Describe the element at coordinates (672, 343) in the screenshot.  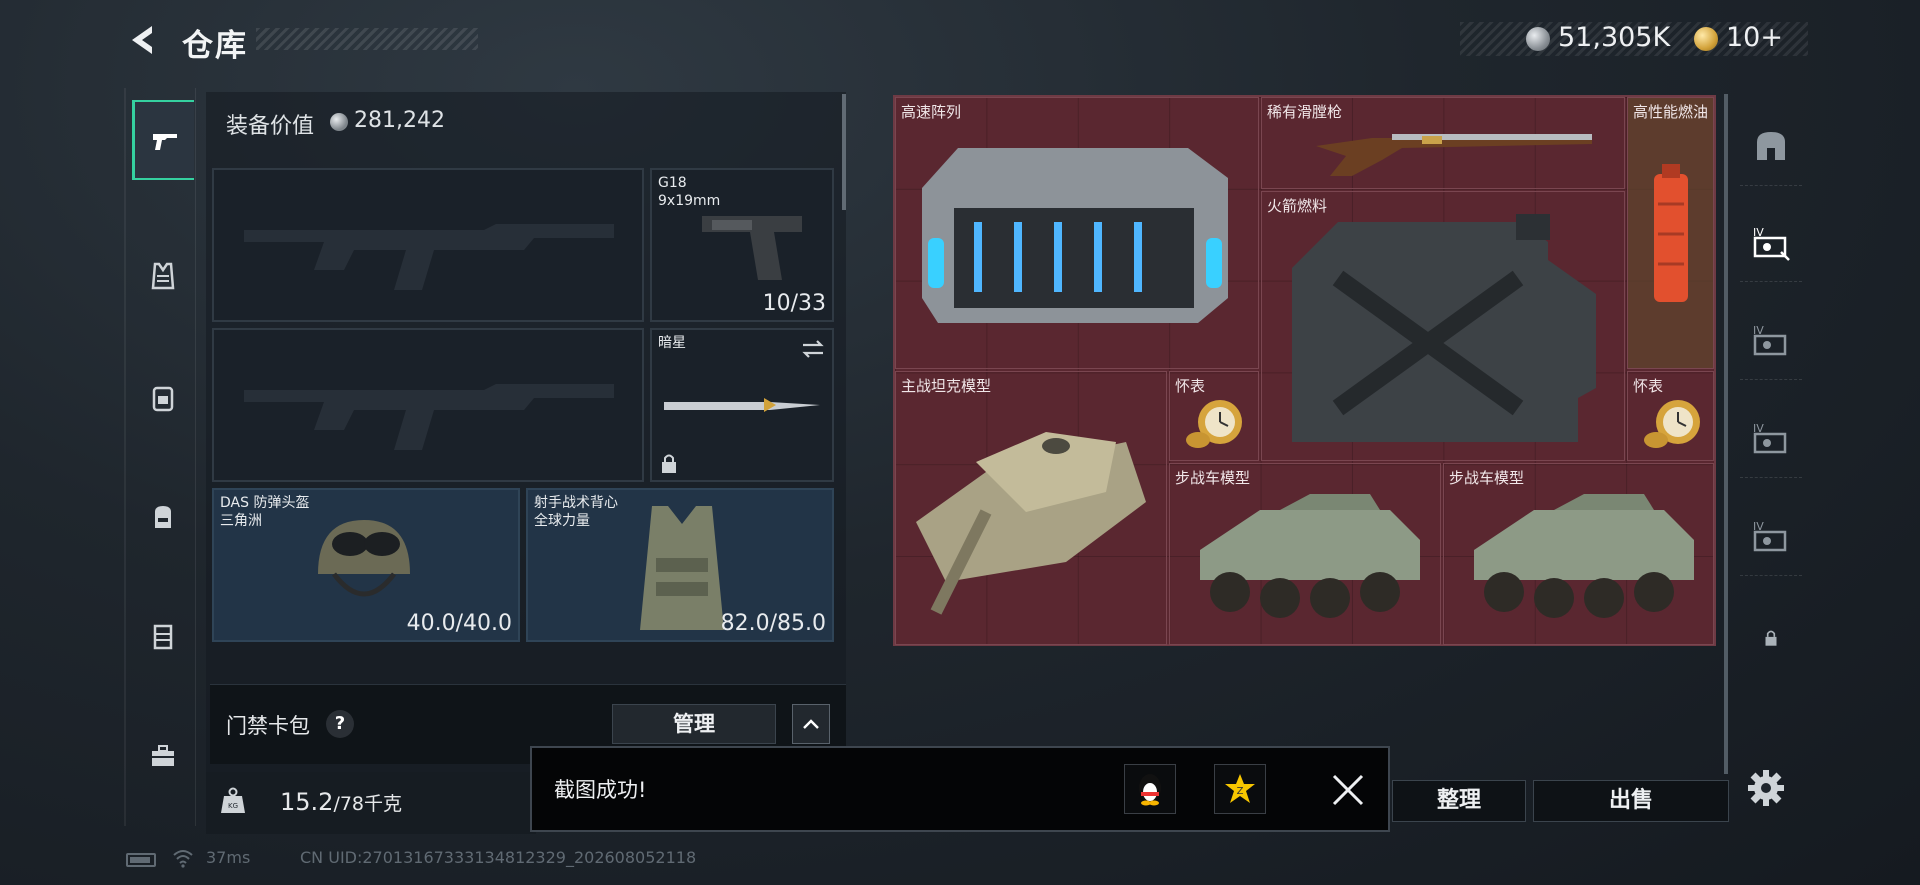
I see `melee-name: 暗星` at that location.